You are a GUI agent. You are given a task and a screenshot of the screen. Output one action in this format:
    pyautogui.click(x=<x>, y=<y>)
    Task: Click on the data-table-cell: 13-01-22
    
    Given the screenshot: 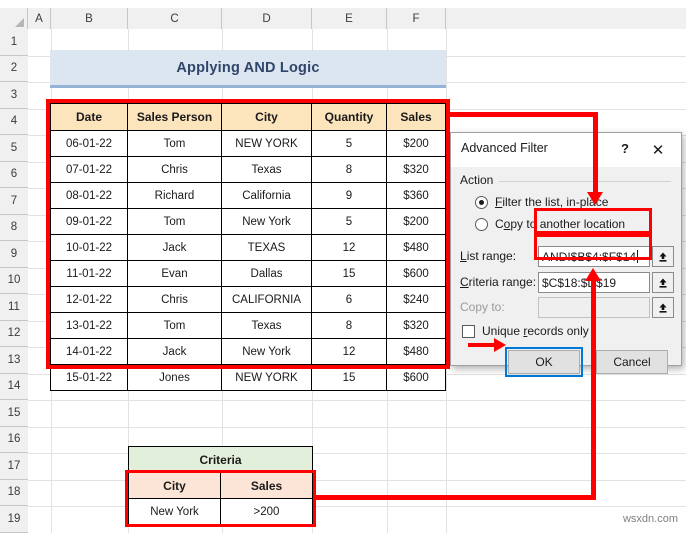 What is the action you would take?
    pyautogui.click(x=89, y=325)
    